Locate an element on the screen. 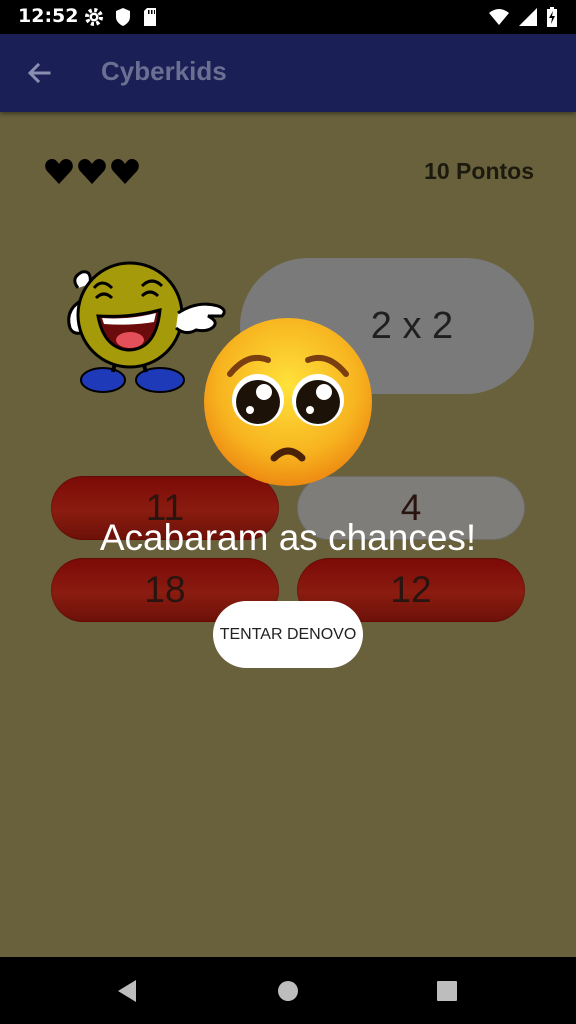  score-label: 10 Pontos is located at coordinates (479, 171).